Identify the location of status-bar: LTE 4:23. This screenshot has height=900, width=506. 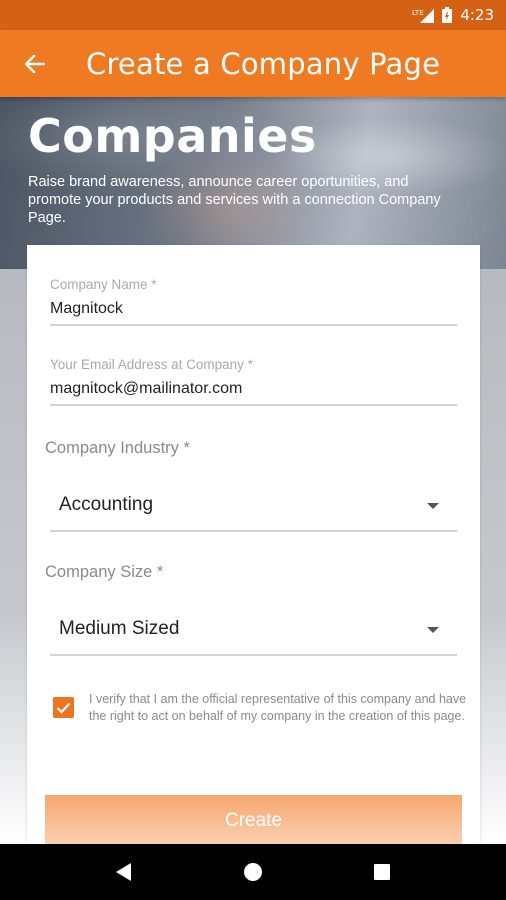
(253, 15).